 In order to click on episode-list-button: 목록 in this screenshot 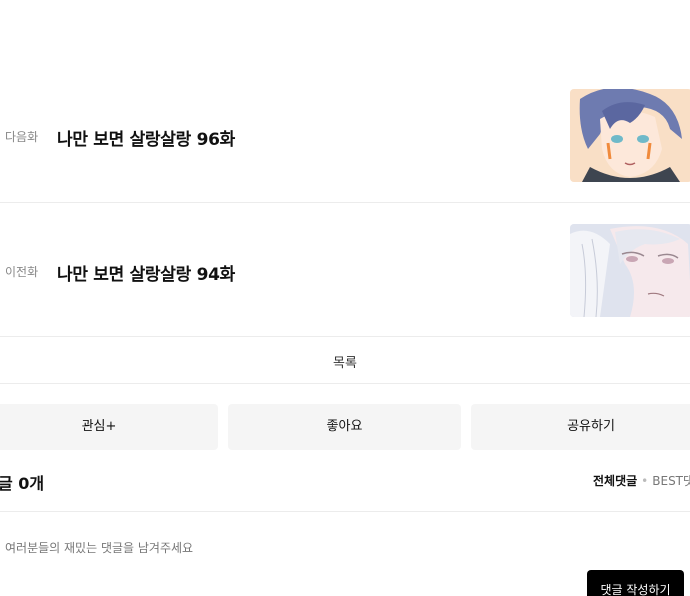, I will do `click(345, 360)`.